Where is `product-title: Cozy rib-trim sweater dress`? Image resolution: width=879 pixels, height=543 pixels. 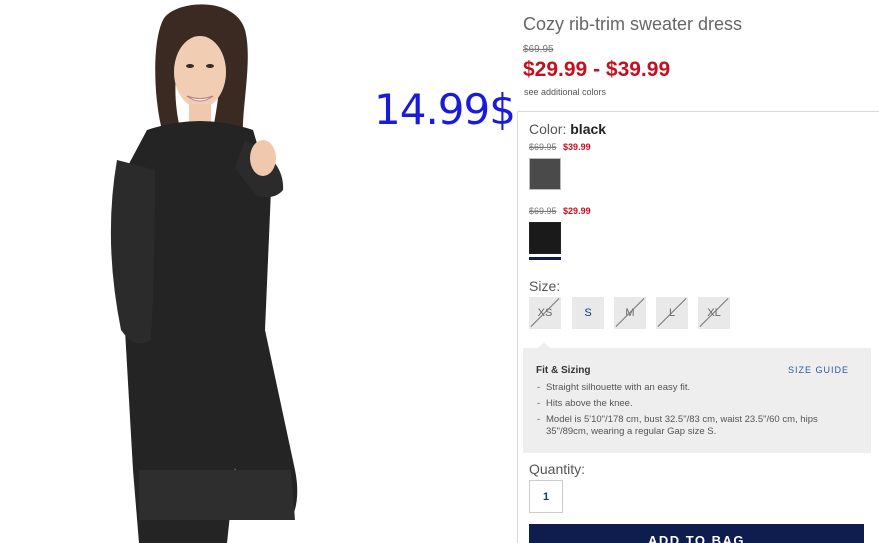 product-title: Cozy rib-trim sweater dress is located at coordinates (633, 24).